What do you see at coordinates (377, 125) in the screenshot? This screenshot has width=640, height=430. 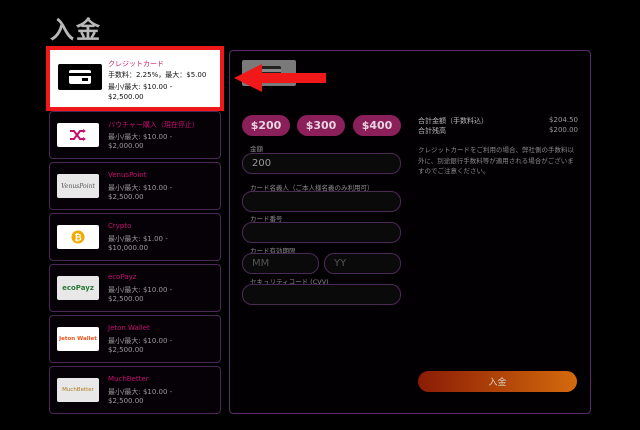 I see `amount-400-button: $400` at bounding box center [377, 125].